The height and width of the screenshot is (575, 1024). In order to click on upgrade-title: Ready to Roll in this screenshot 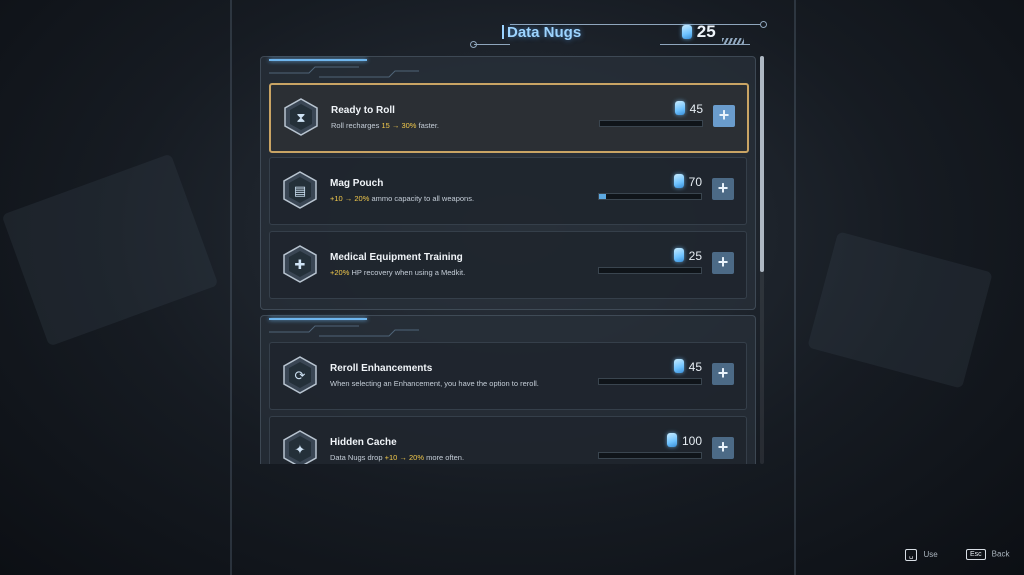, I will do `click(363, 110)`.